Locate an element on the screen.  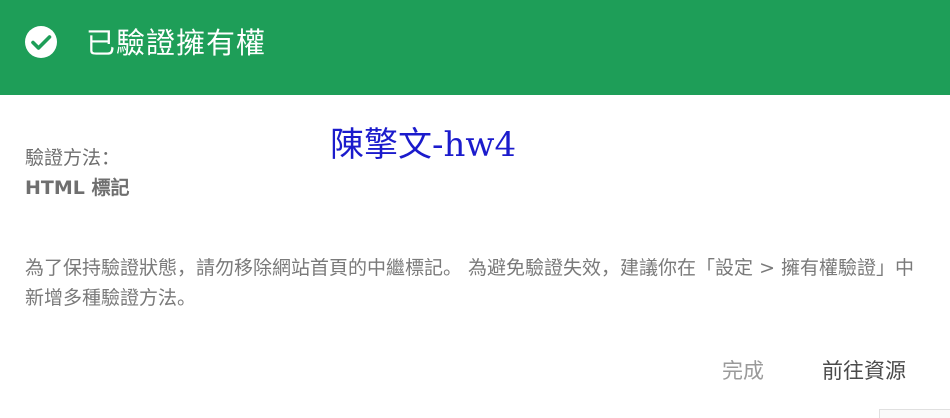
check-circle-icon is located at coordinates (41, 42).